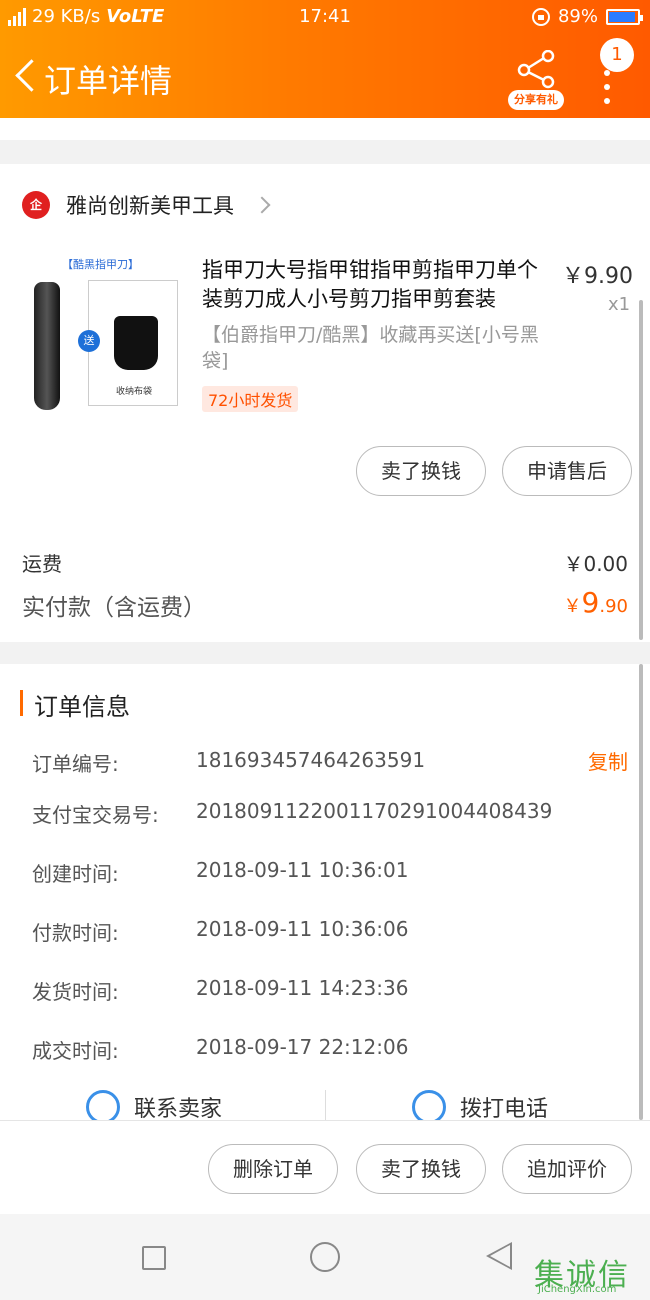 The image size is (650, 1300). What do you see at coordinates (178, 1109) in the screenshot?
I see `contact-seller-label: 联系卖家` at bounding box center [178, 1109].